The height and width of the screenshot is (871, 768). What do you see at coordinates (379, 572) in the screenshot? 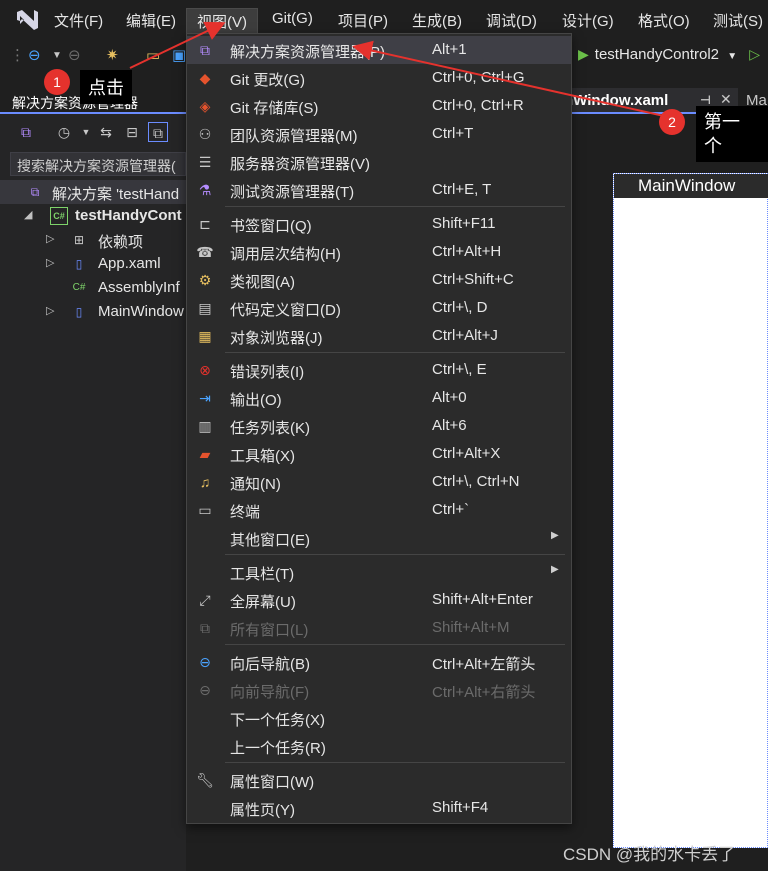
I see `menu-item-toolbars: 工具栏(T) ▶` at bounding box center [379, 572].